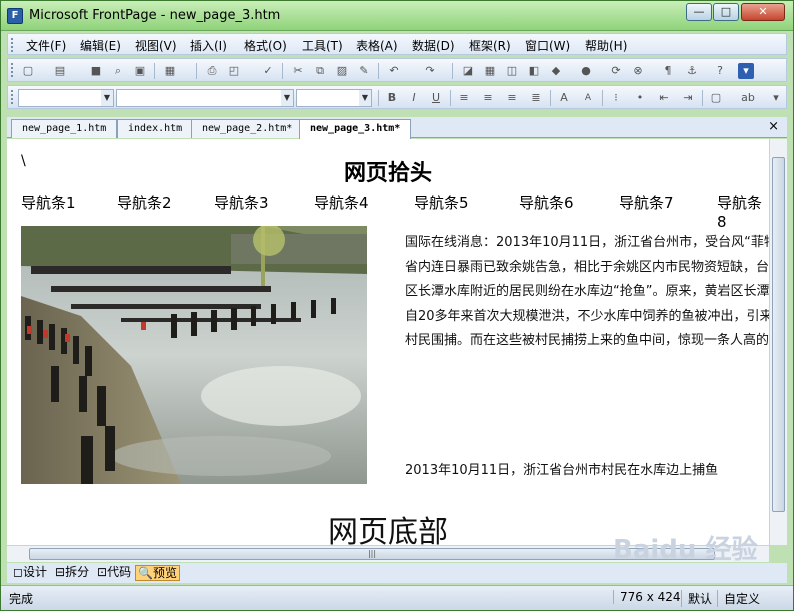 This screenshot has width=794, height=611. I want to click on minimize-button: —, so click(699, 12).